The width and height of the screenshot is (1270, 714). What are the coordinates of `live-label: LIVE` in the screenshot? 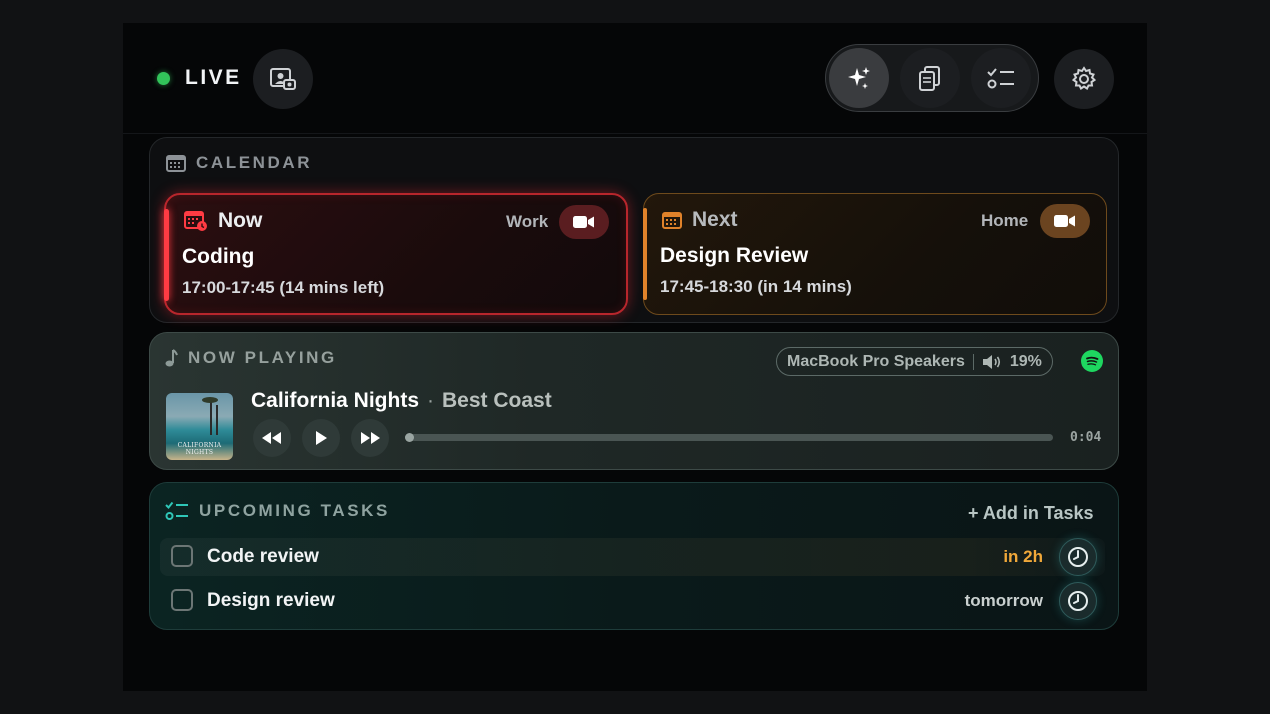 It's located at (213, 77).